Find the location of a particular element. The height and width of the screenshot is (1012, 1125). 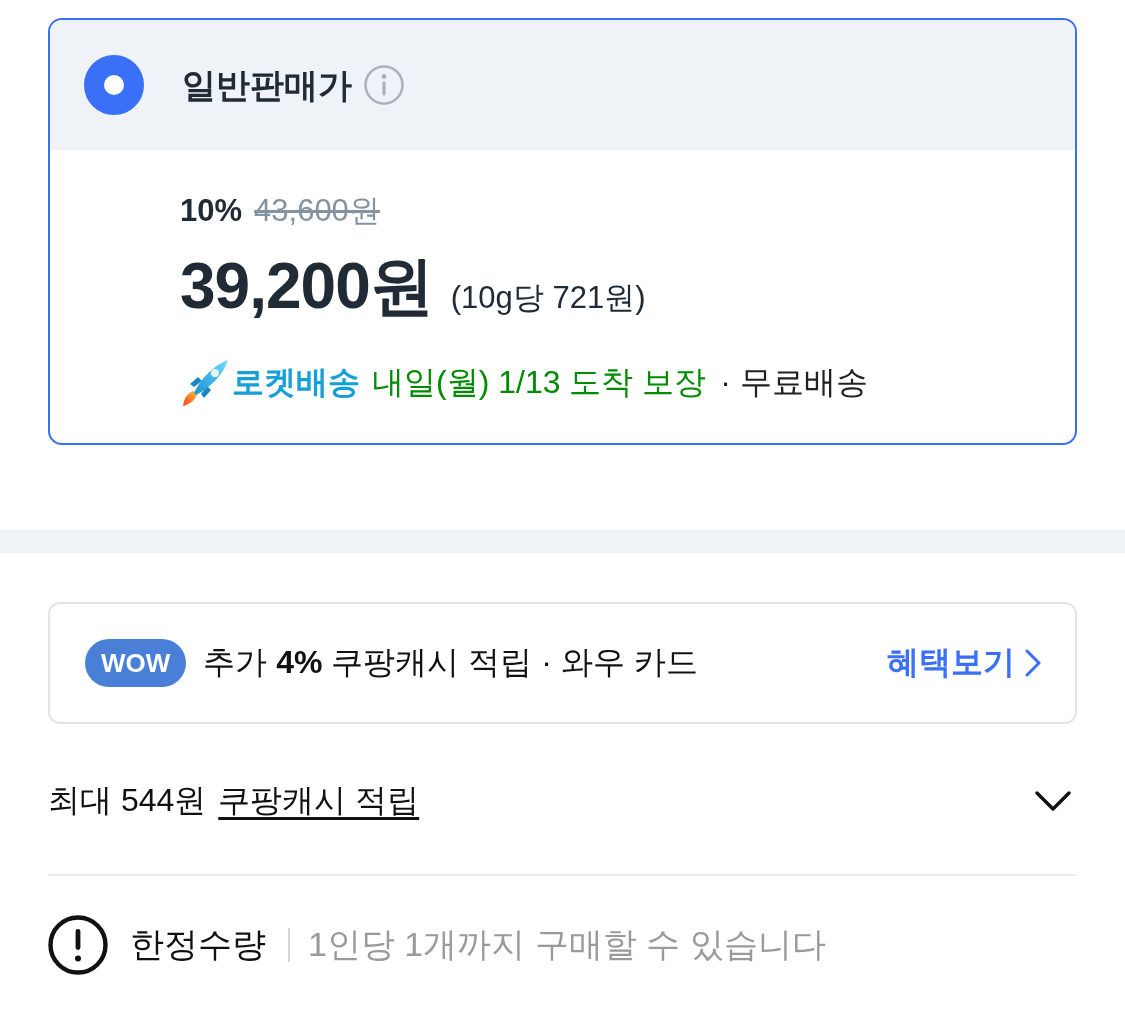

alert-icon is located at coordinates (78, 945).